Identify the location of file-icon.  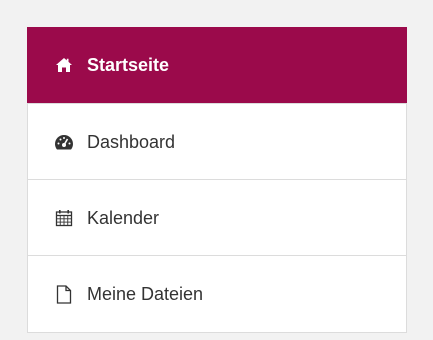
(64, 294).